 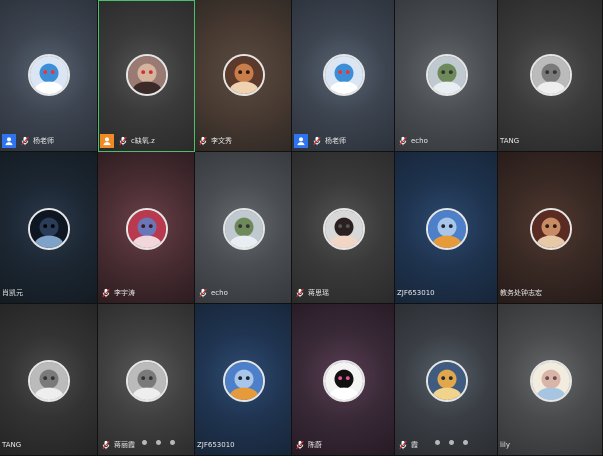 I want to click on participant-name: 教务处钟志宏, so click(x=521, y=293).